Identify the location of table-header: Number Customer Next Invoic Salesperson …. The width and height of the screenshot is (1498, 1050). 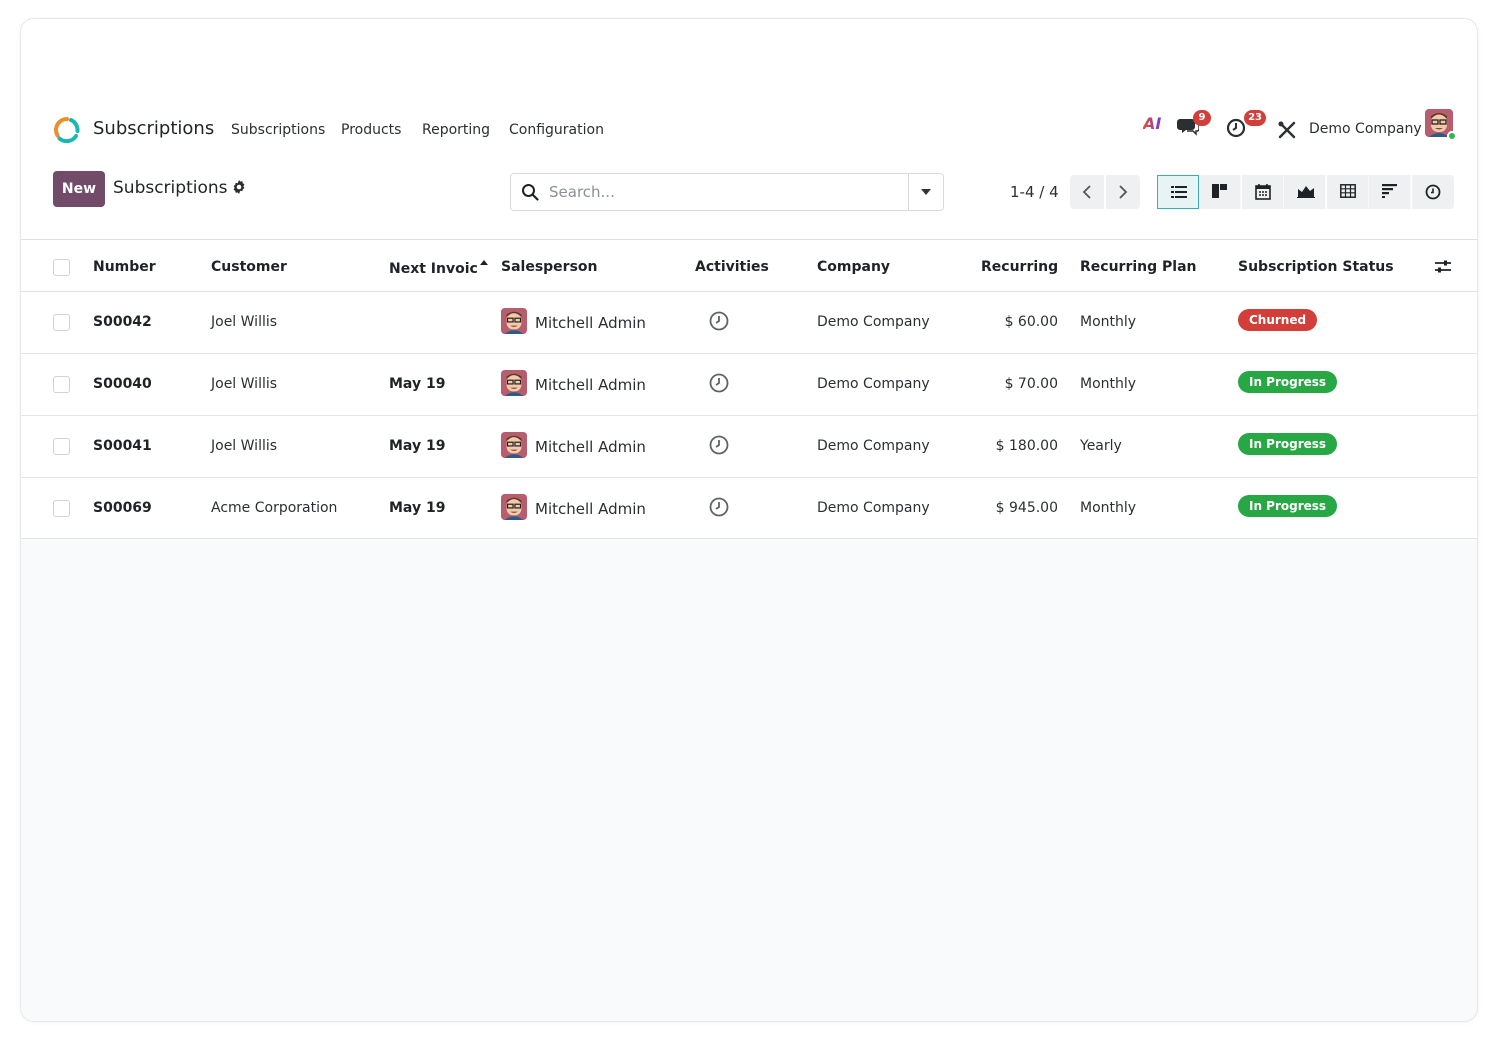
(749, 266).